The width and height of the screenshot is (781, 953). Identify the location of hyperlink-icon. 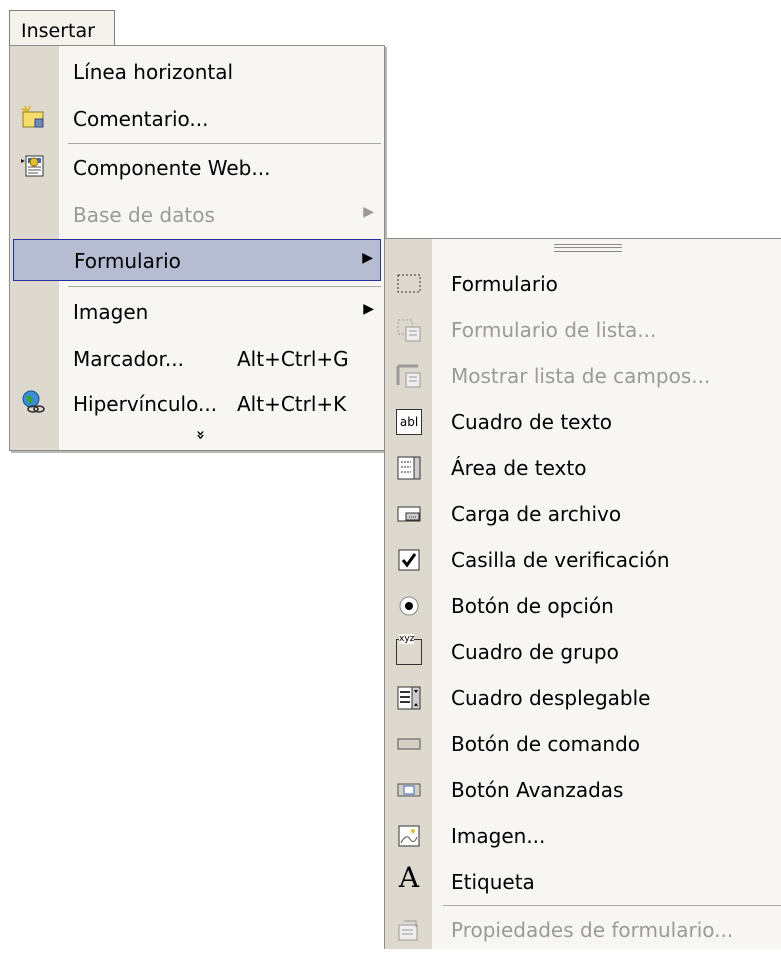
(33, 402).